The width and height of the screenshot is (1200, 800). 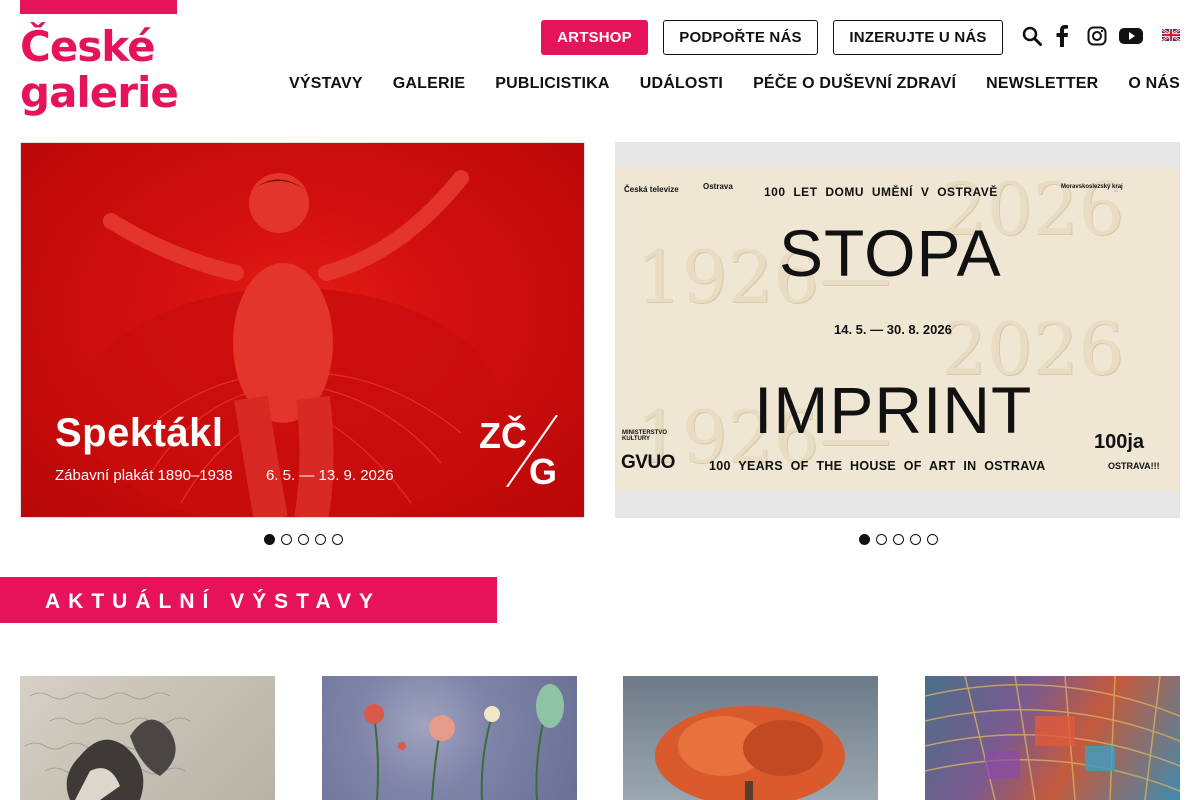 I want to click on nav-item-publicistika: PUBLICISTIKA, so click(x=552, y=84).